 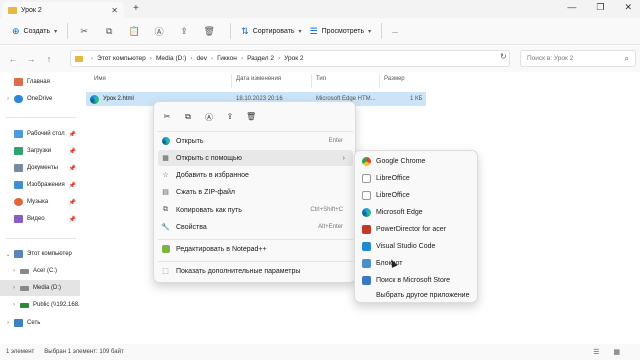 I want to click on breadcrumb-item: Этот компьютер, so click(x=121, y=58).